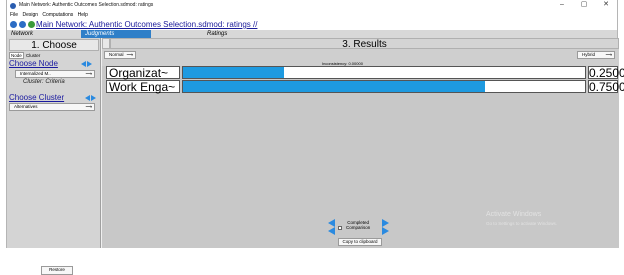 Image resolution: width=624 pixels, height=275 pixels. I want to click on completed-label: Completed Comparison, so click(358, 225).